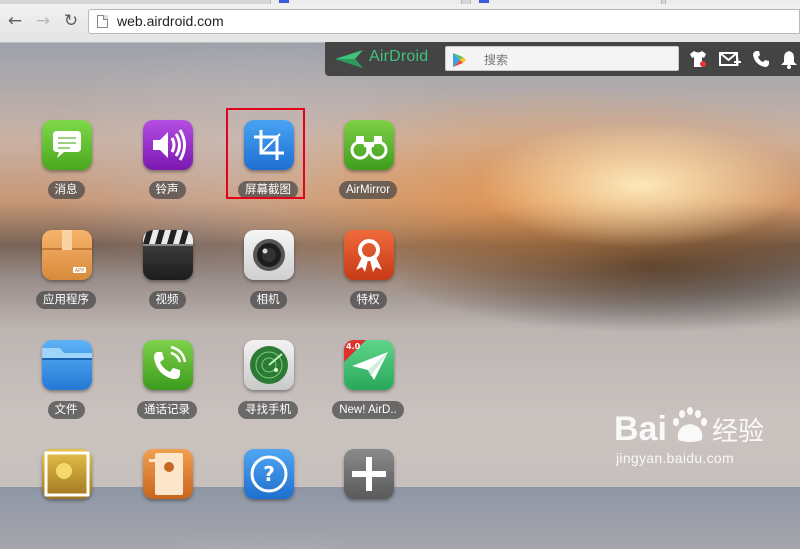 This screenshot has height=549, width=800. Describe the element at coordinates (167, 300) in the screenshot. I see `app-label: 视频` at that location.